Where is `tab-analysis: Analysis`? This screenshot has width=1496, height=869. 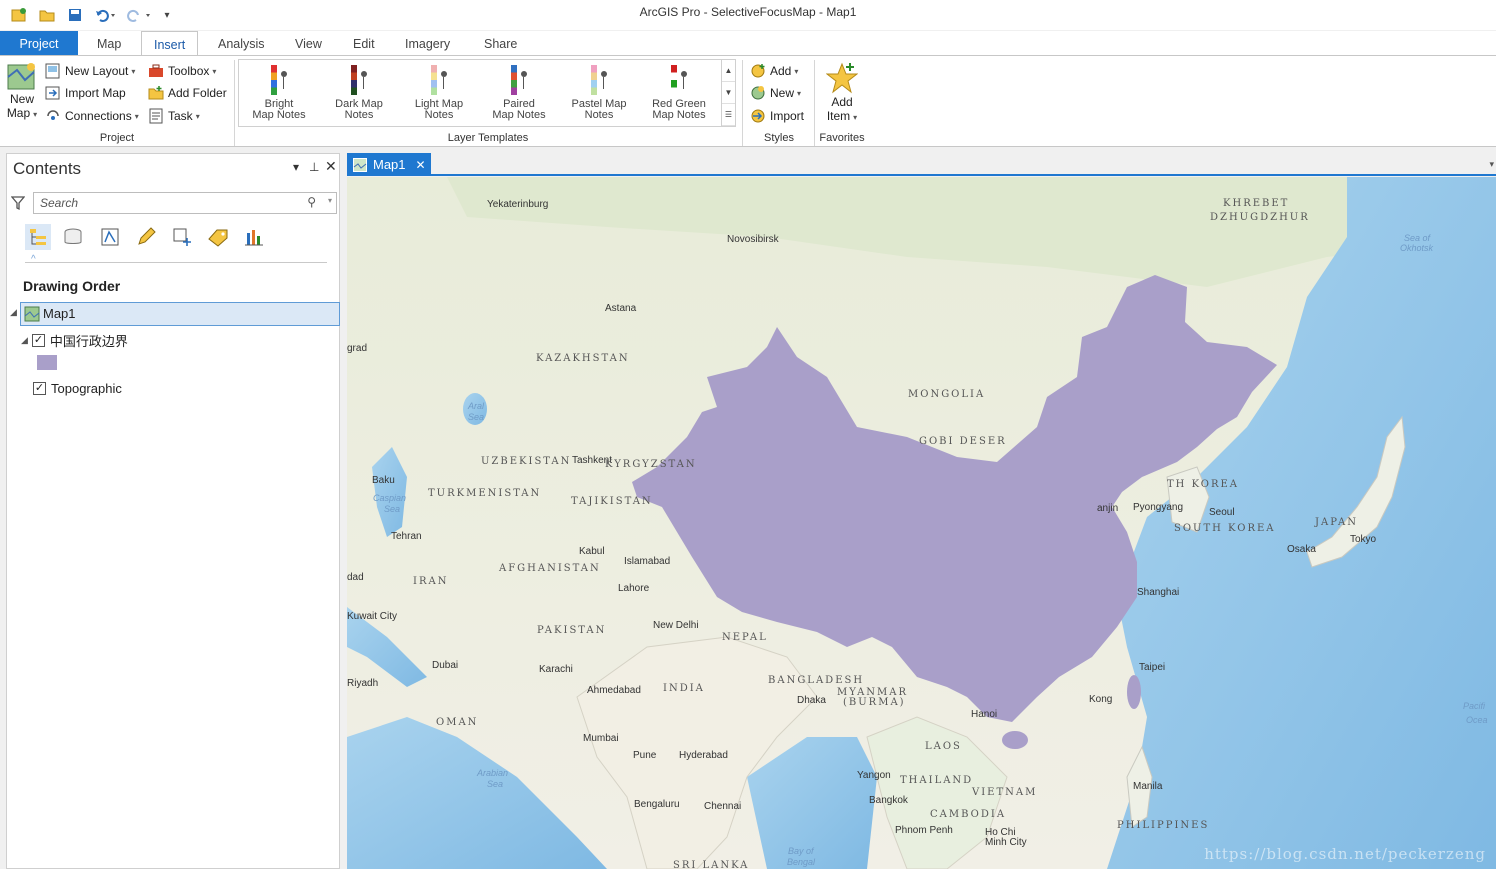 tab-analysis: Analysis is located at coordinates (241, 43).